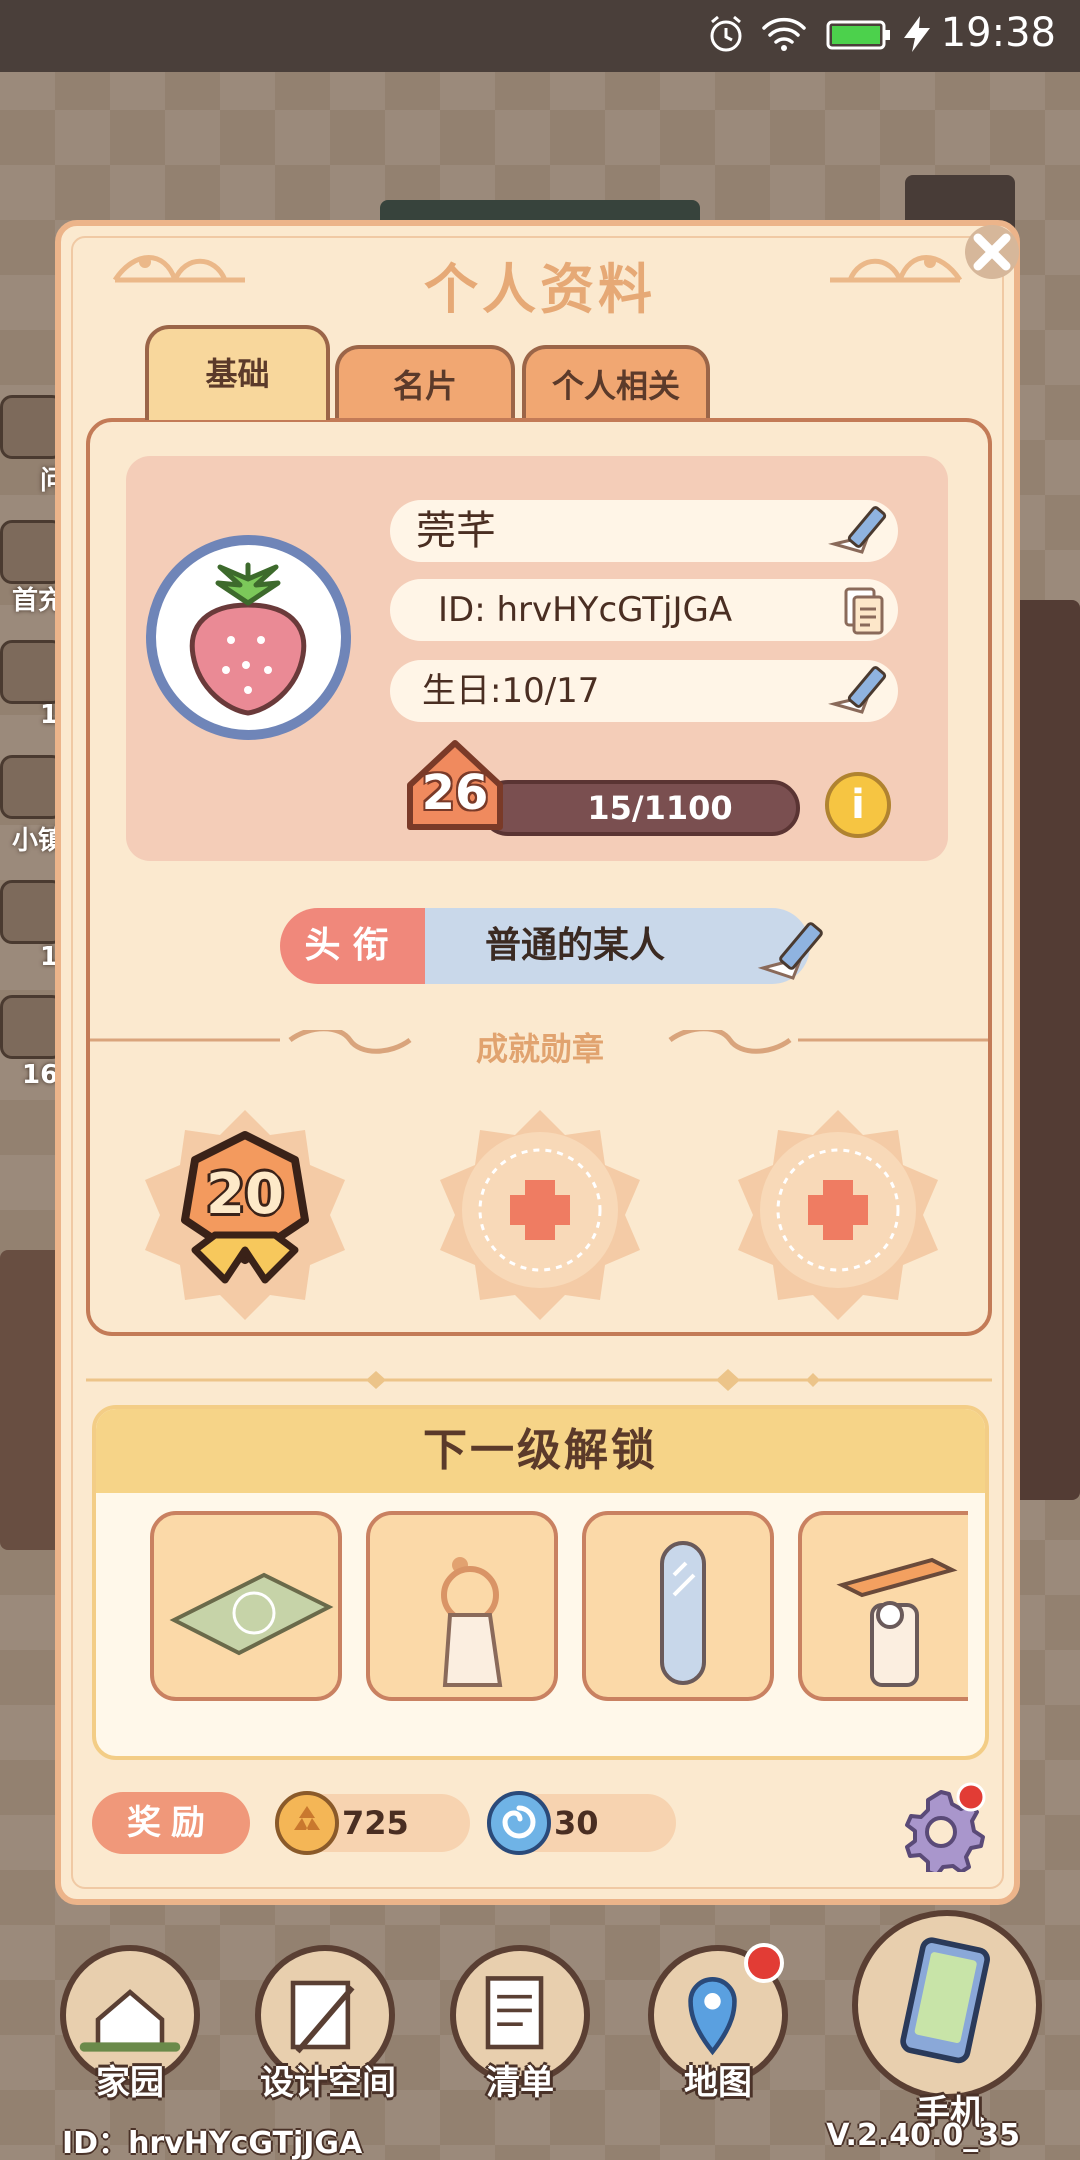 The image size is (1080, 2160). Describe the element at coordinates (858, 35) in the screenshot. I see `battery-icon` at that location.